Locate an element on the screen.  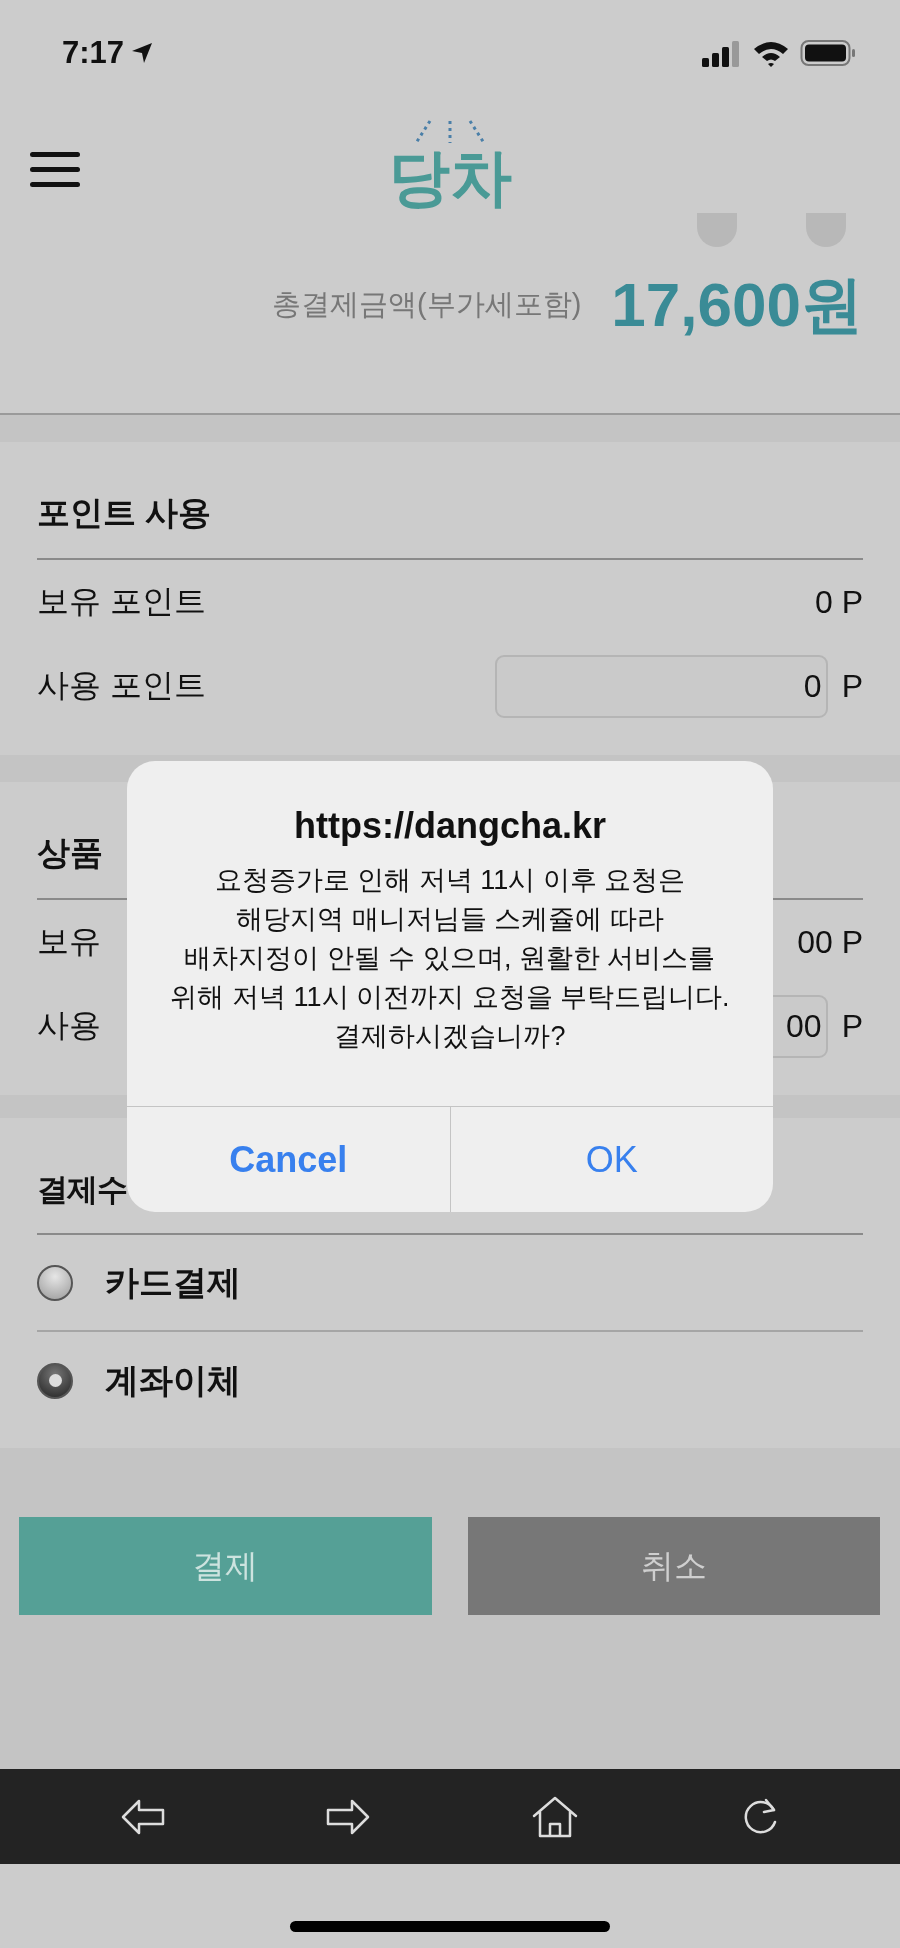
option-label: 카드결제 is located at coordinates (173, 1282).